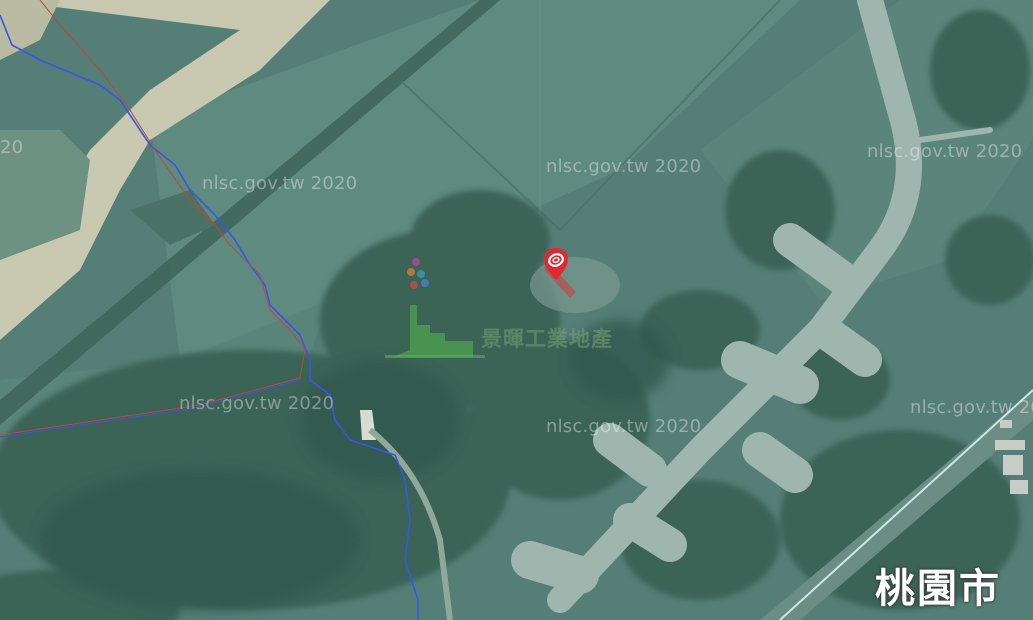  What do you see at coordinates (435, 308) in the screenshot?
I see `park-logo-icon` at bounding box center [435, 308].